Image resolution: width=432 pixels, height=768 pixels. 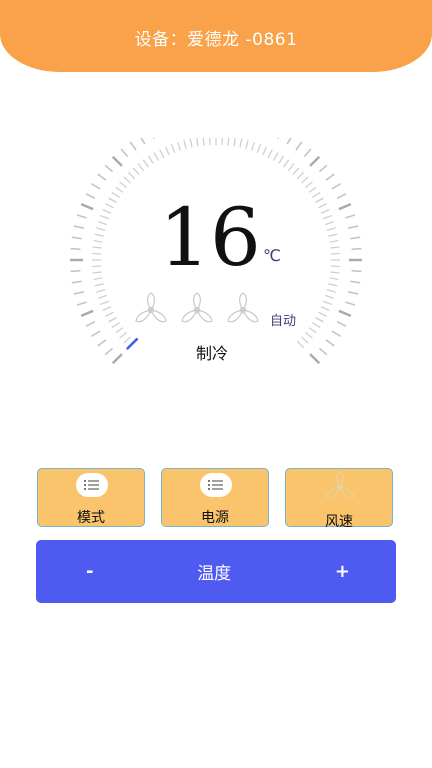 I want to click on fan-mode-label: 自动, so click(x=283, y=321).